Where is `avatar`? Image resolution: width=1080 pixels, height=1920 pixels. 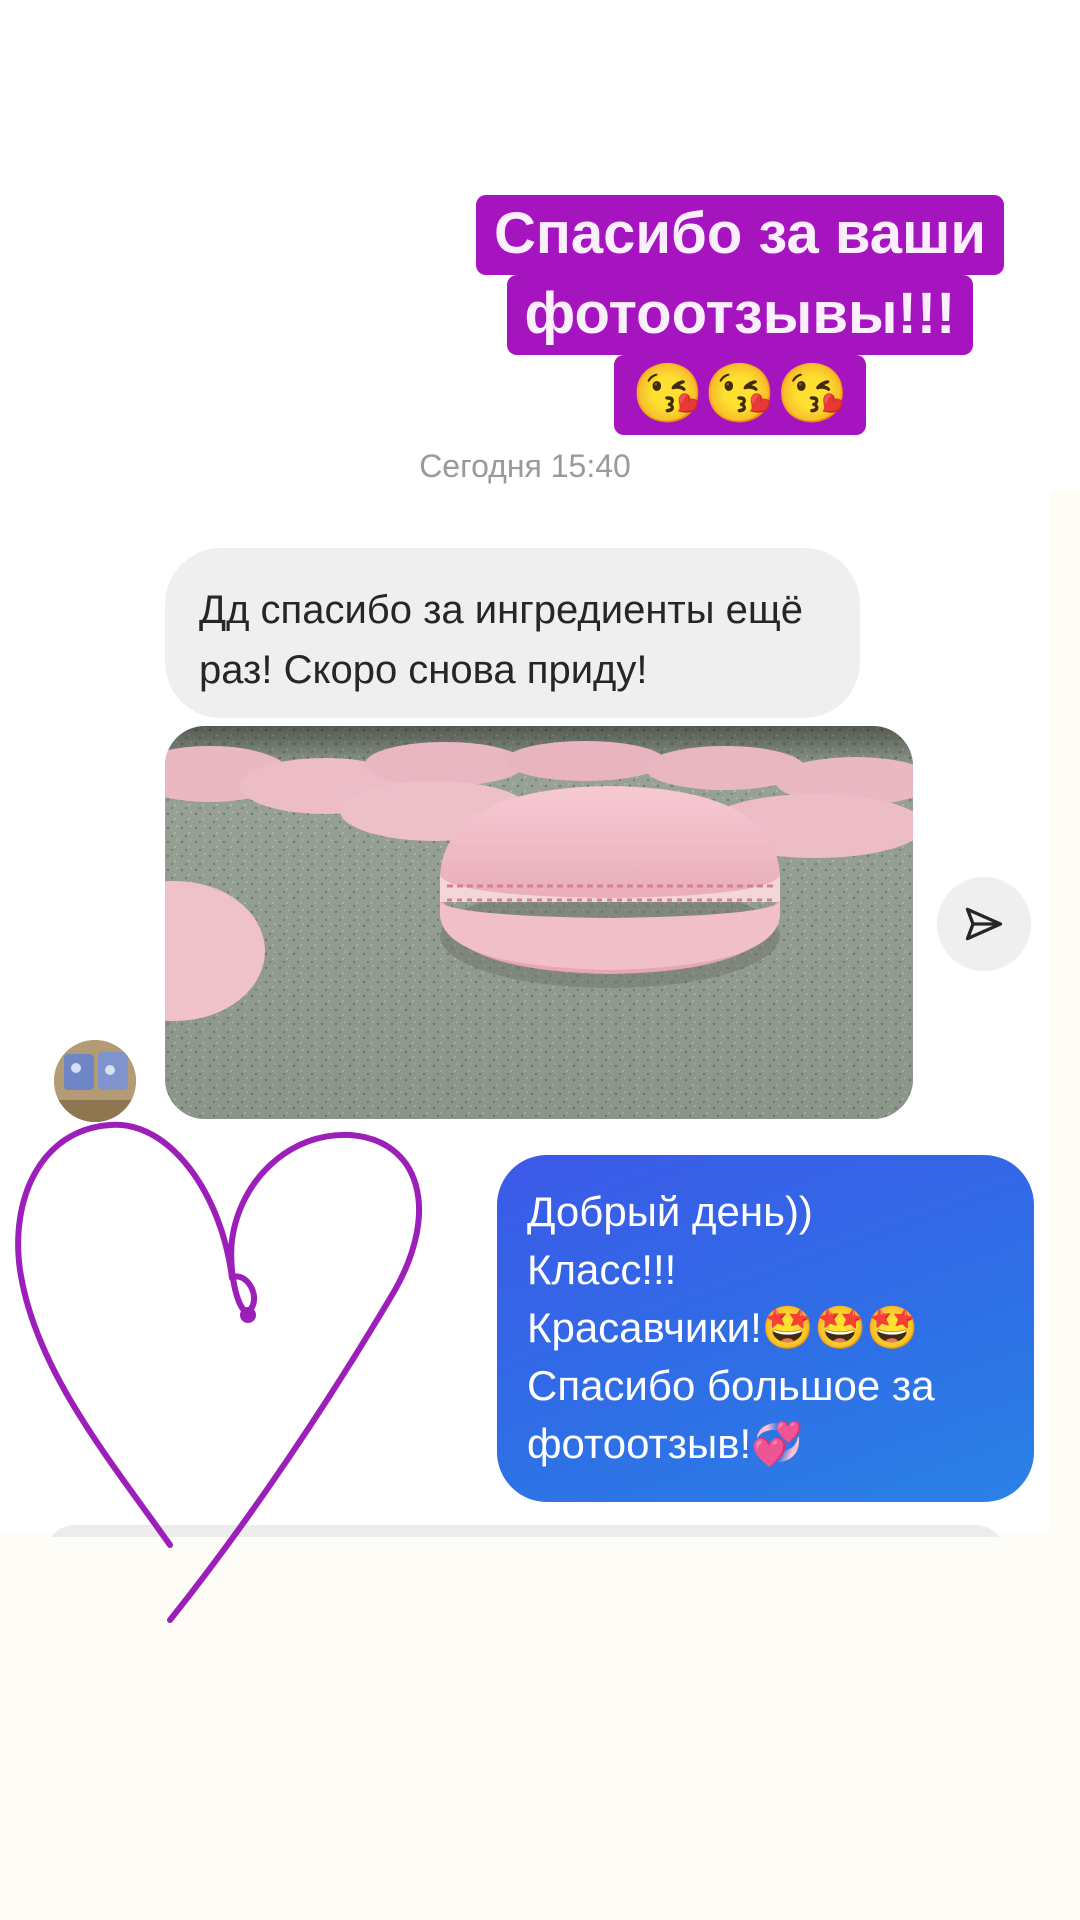 avatar is located at coordinates (95, 1081).